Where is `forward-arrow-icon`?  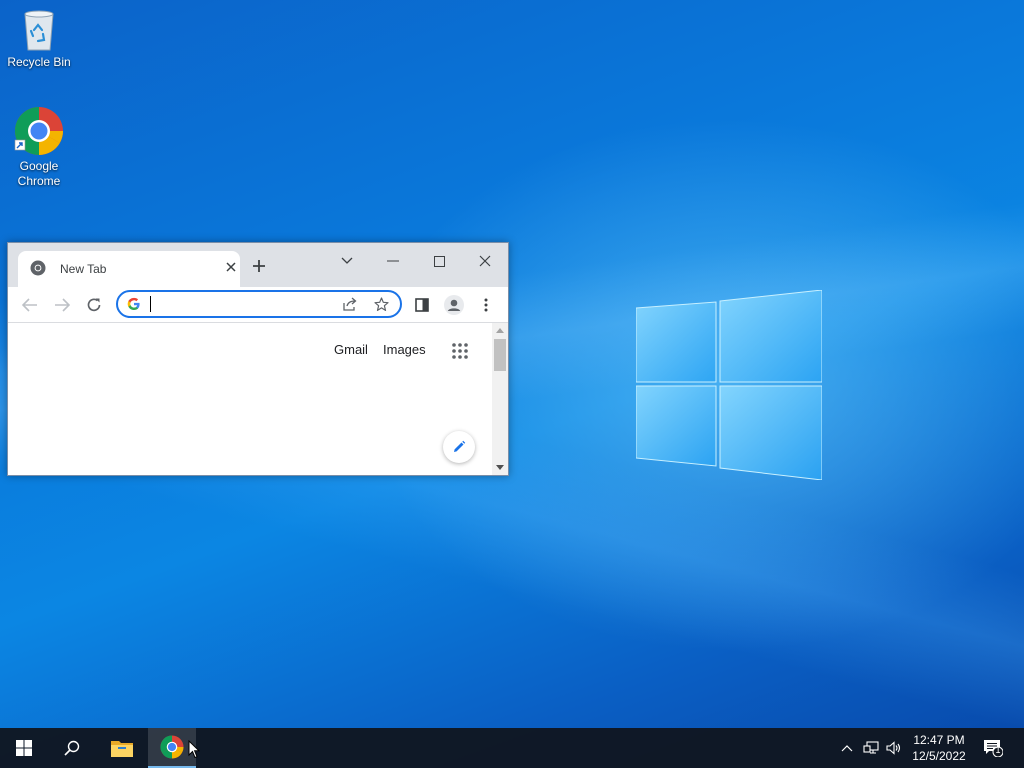
forward-arrow-icon is located at coordinates (62, 305).